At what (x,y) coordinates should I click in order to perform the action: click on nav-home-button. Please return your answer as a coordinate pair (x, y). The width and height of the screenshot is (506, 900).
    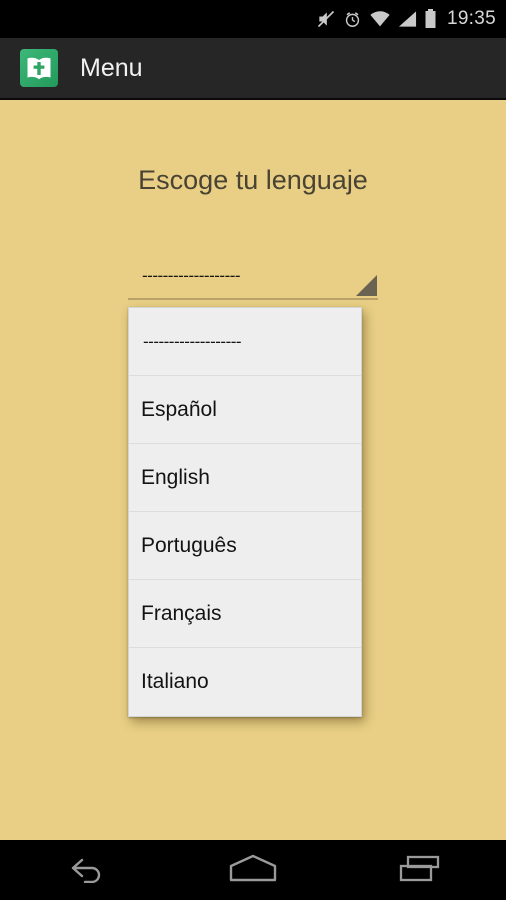
    Looking at the image, I should click on (253, 870).